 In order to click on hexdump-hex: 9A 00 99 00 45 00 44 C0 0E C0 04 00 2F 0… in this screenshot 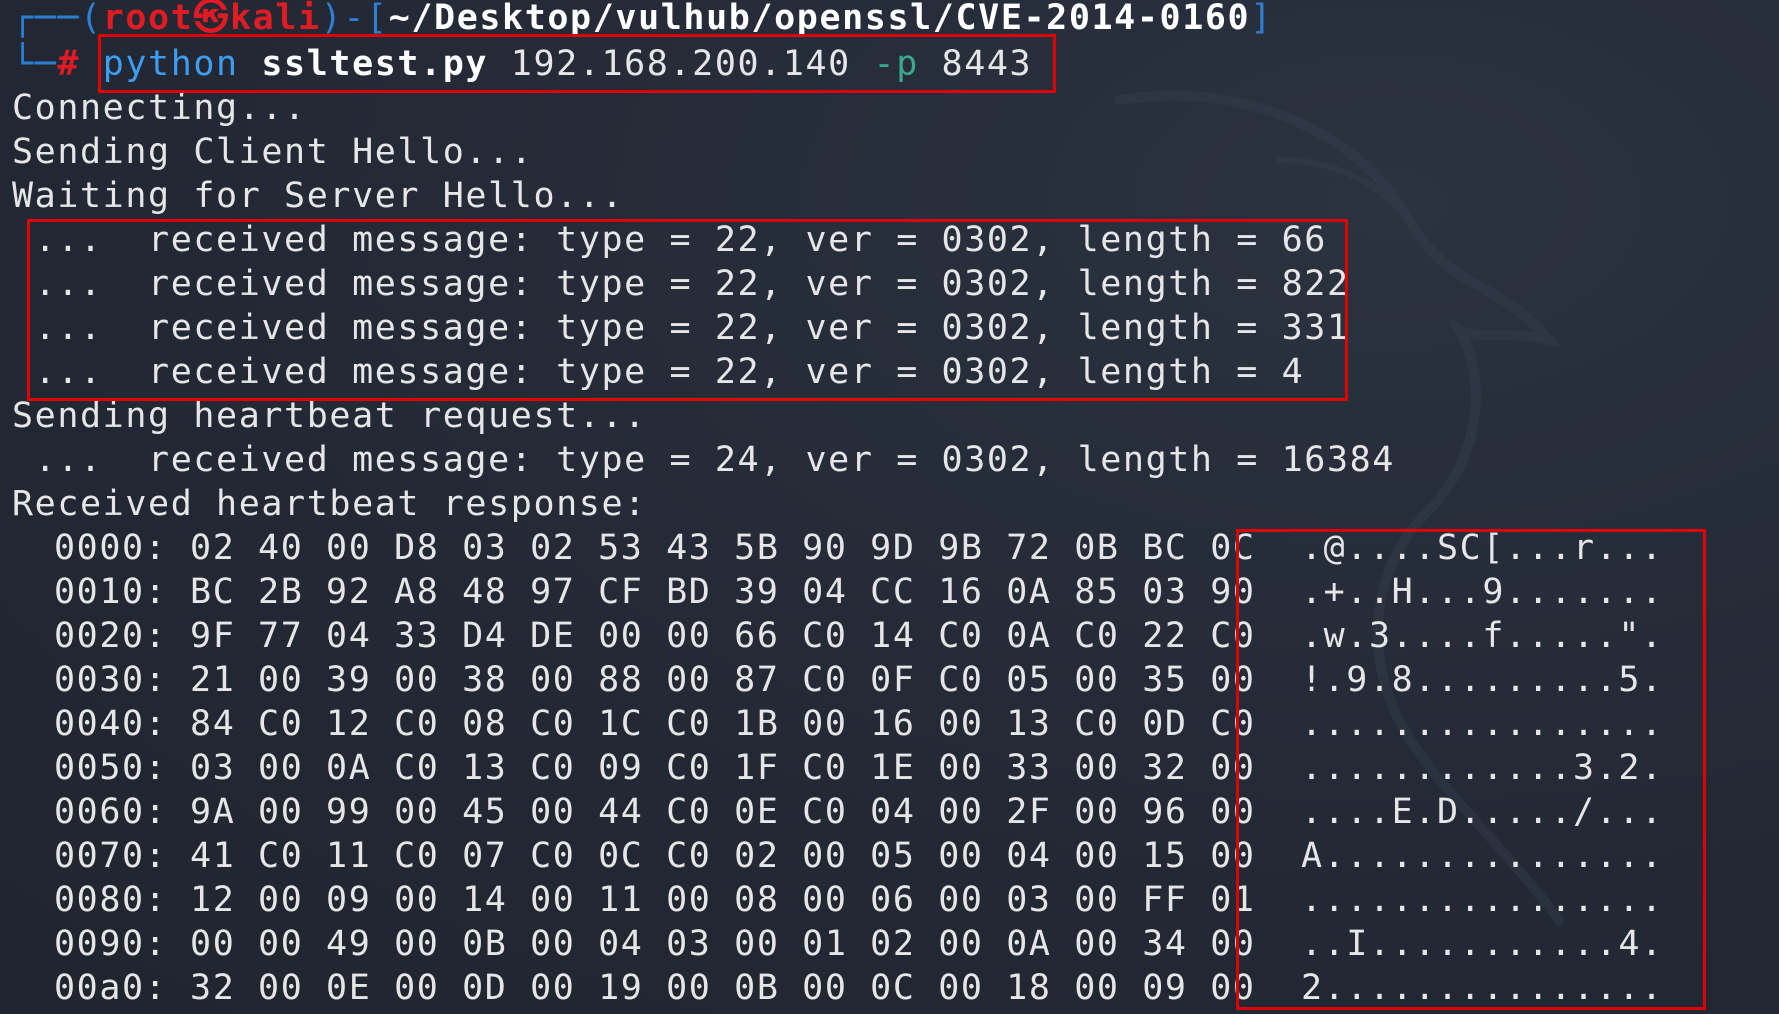, I will do `click(723, 812)`.